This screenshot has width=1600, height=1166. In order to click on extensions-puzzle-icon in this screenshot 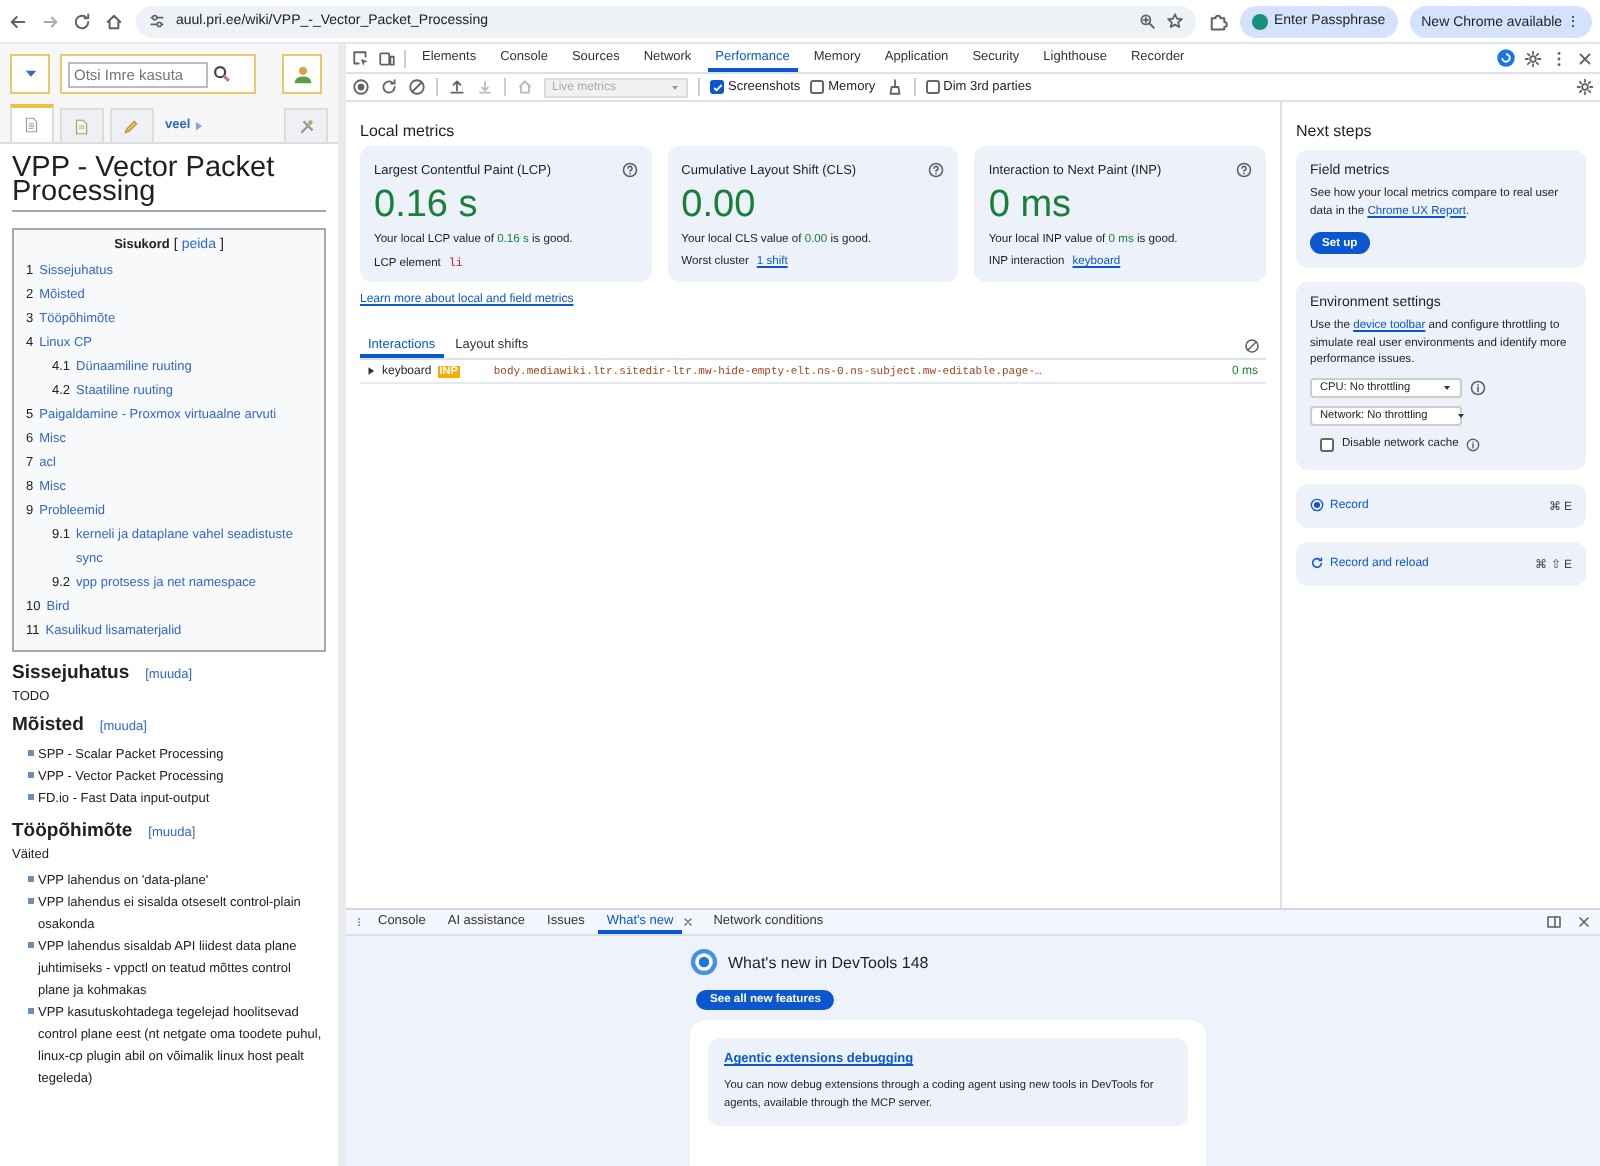, I will do `click(1217, 21)`.